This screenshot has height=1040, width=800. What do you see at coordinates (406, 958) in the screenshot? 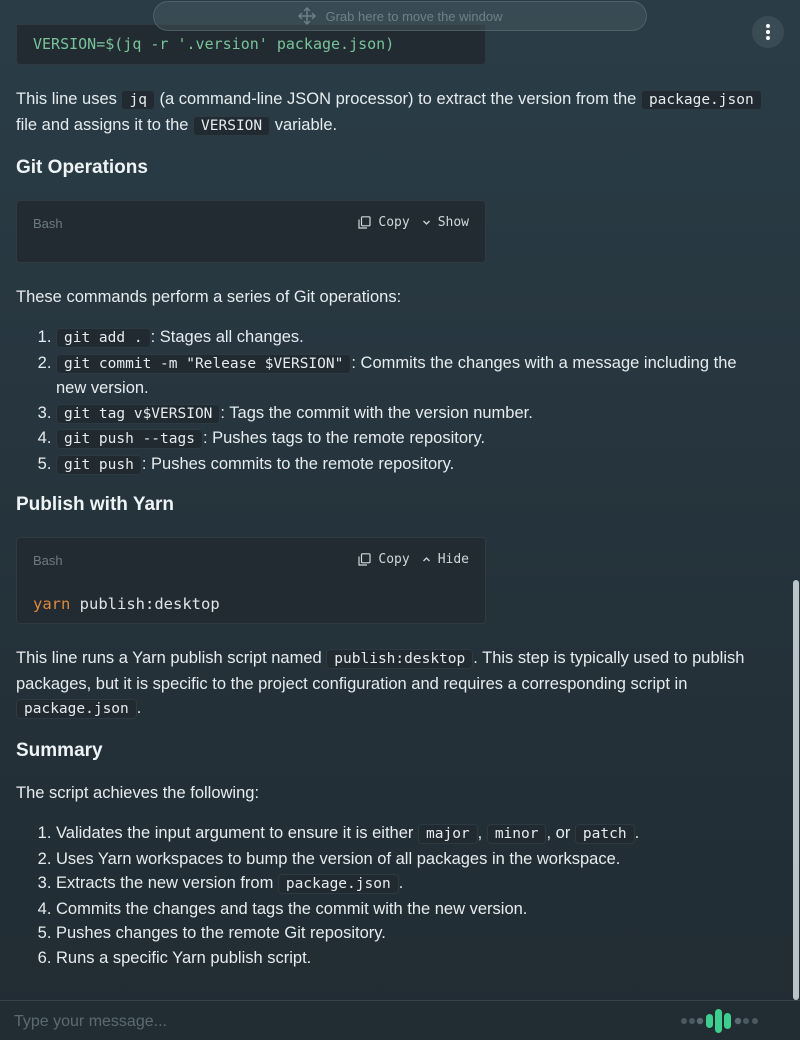
I see `list-item: Runs a specific Yarn publish script.` at bounding box center [406, 958].